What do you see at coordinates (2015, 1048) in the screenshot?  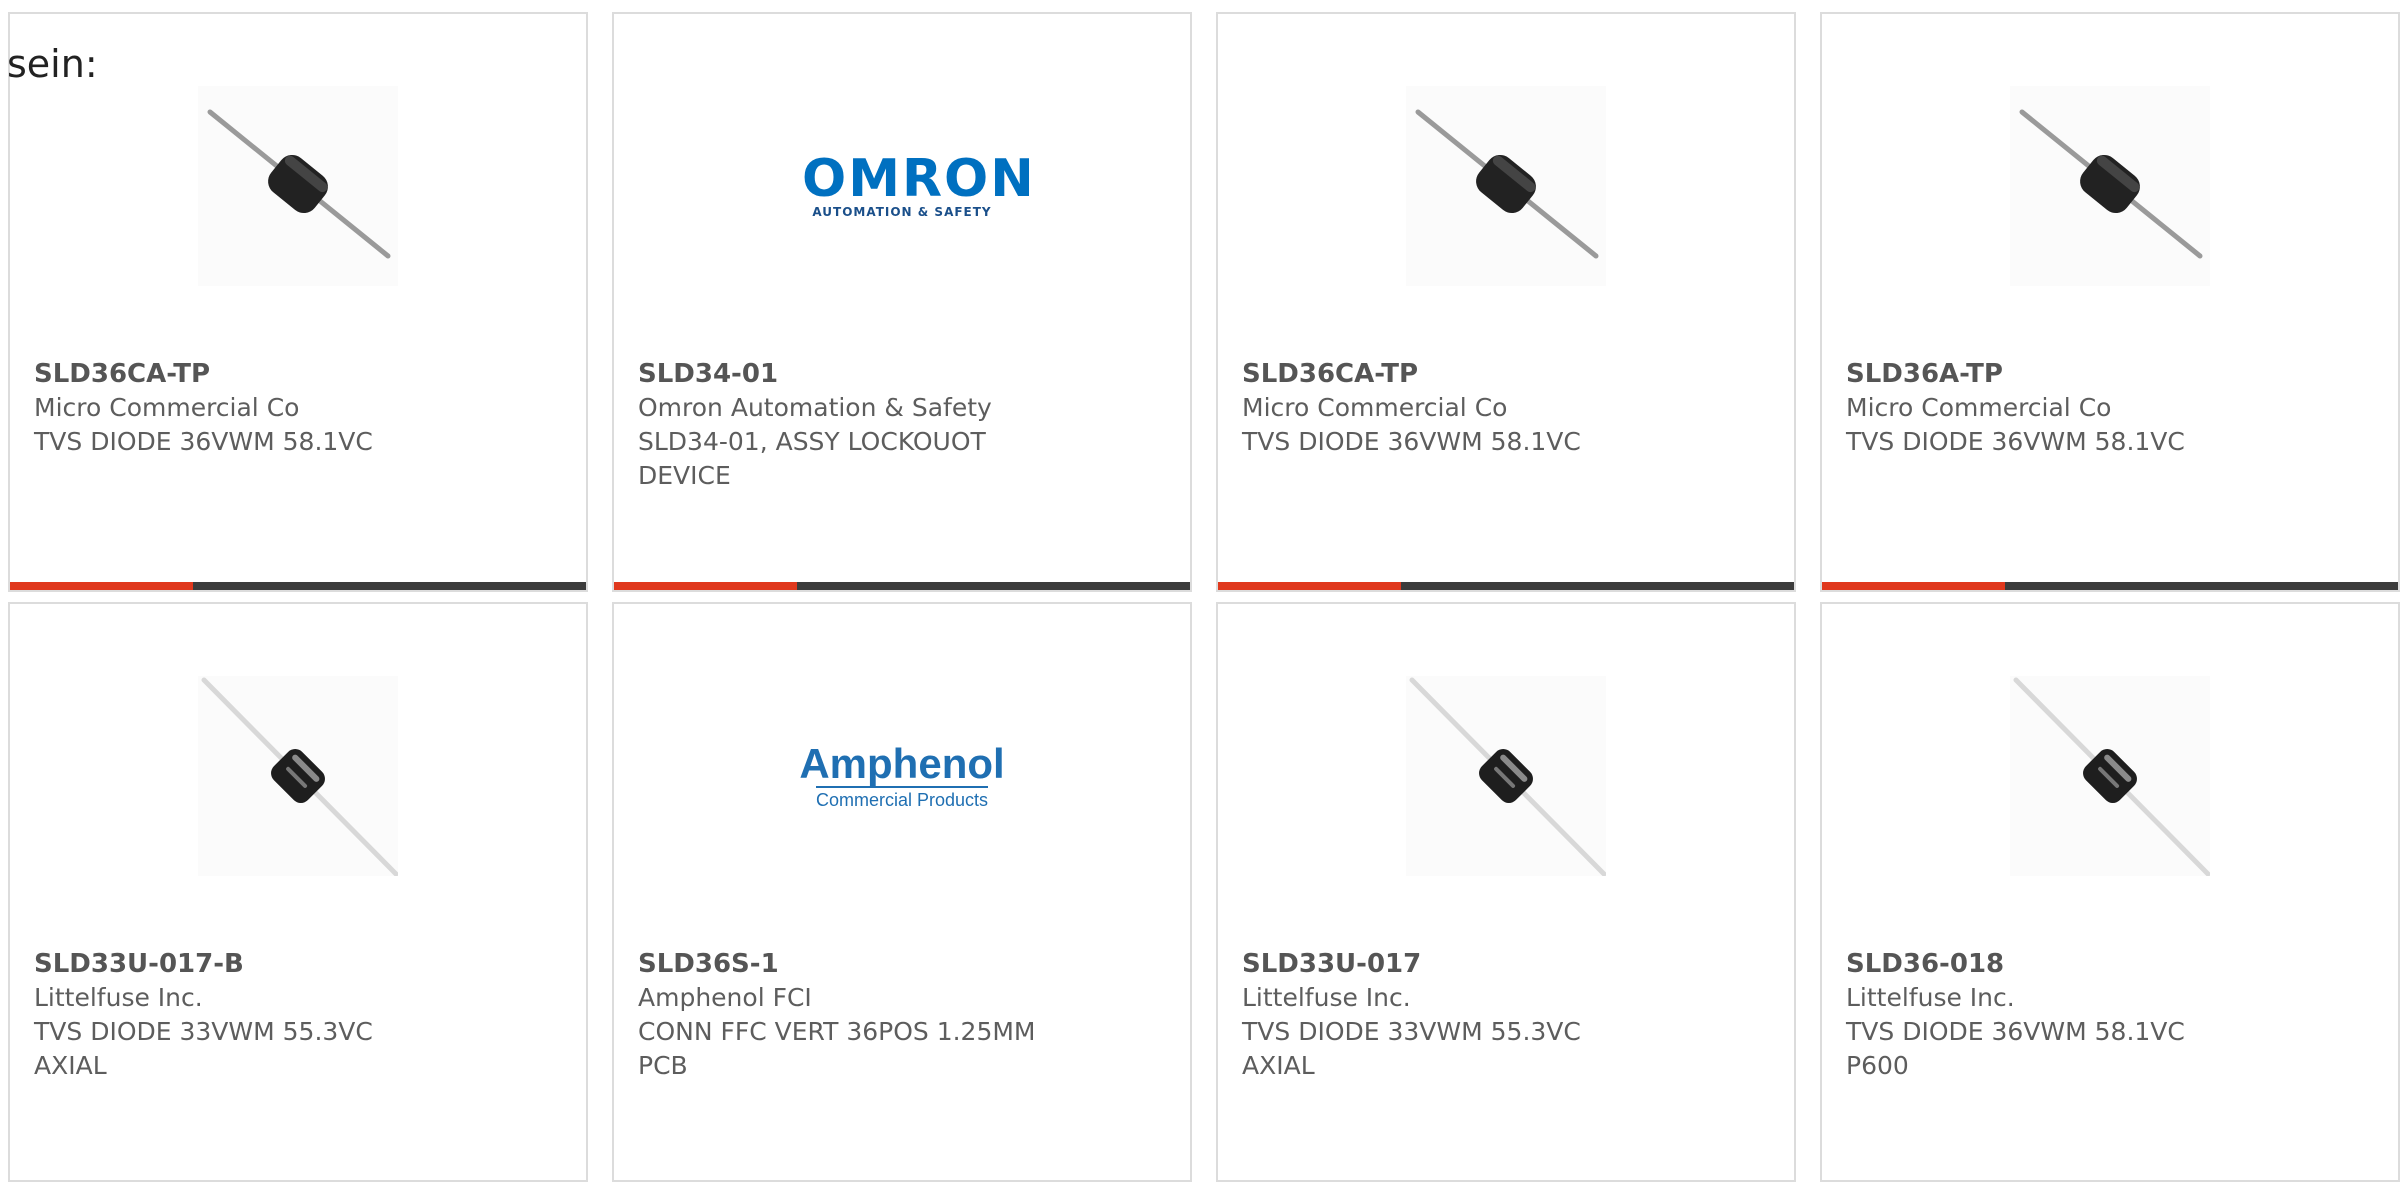 I see `description: TVS DIODE 36VWM 58.1VC P600` at bounding box center [2015, 1048].